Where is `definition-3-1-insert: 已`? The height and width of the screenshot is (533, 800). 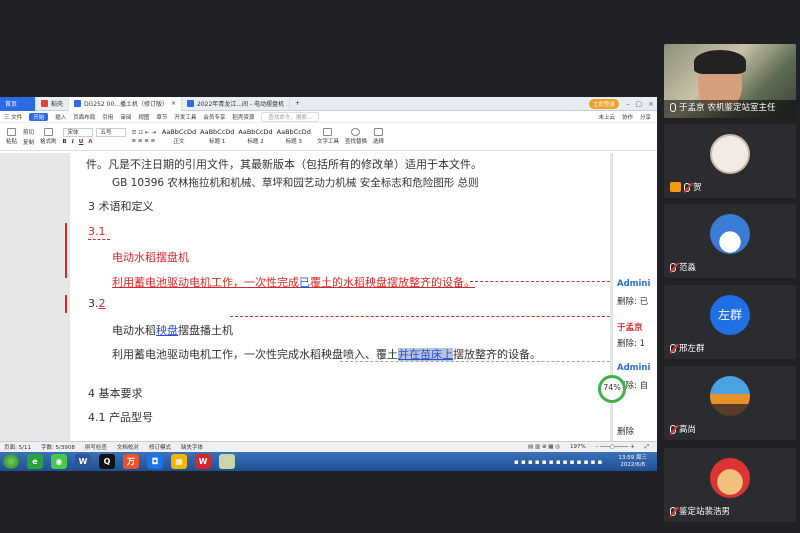 definition-3-1-insert: 已 is located at coordinates (304, 282).